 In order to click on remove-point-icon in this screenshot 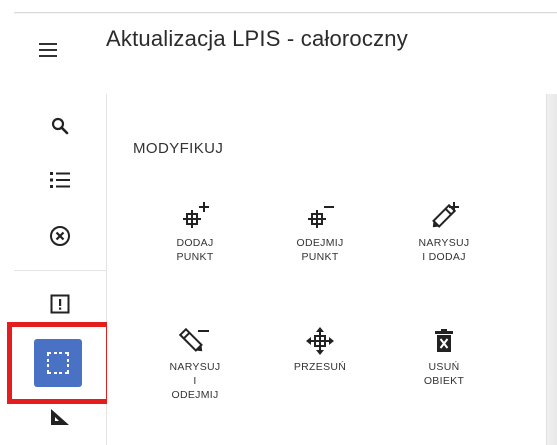, I will do `click(321, 217)`.